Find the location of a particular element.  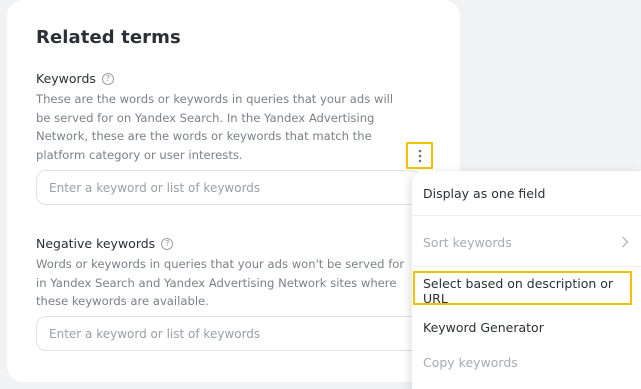

keywords-input is located at coordinates (228, 187).